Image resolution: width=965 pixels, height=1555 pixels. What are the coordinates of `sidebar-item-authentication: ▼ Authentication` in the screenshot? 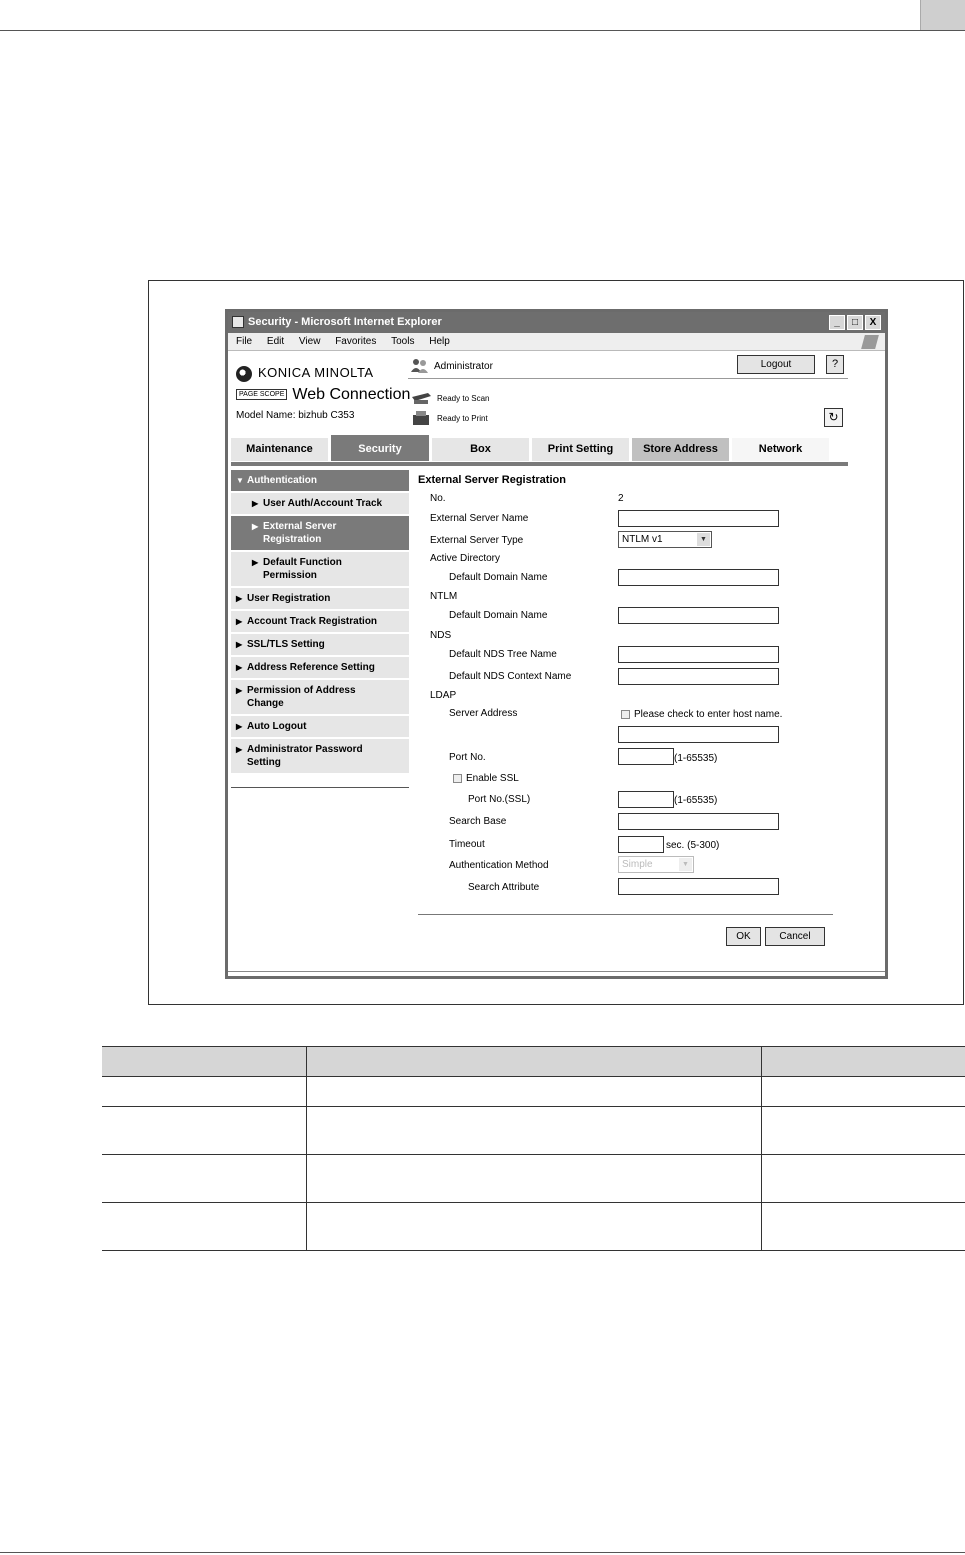 It's located at (320, 481).